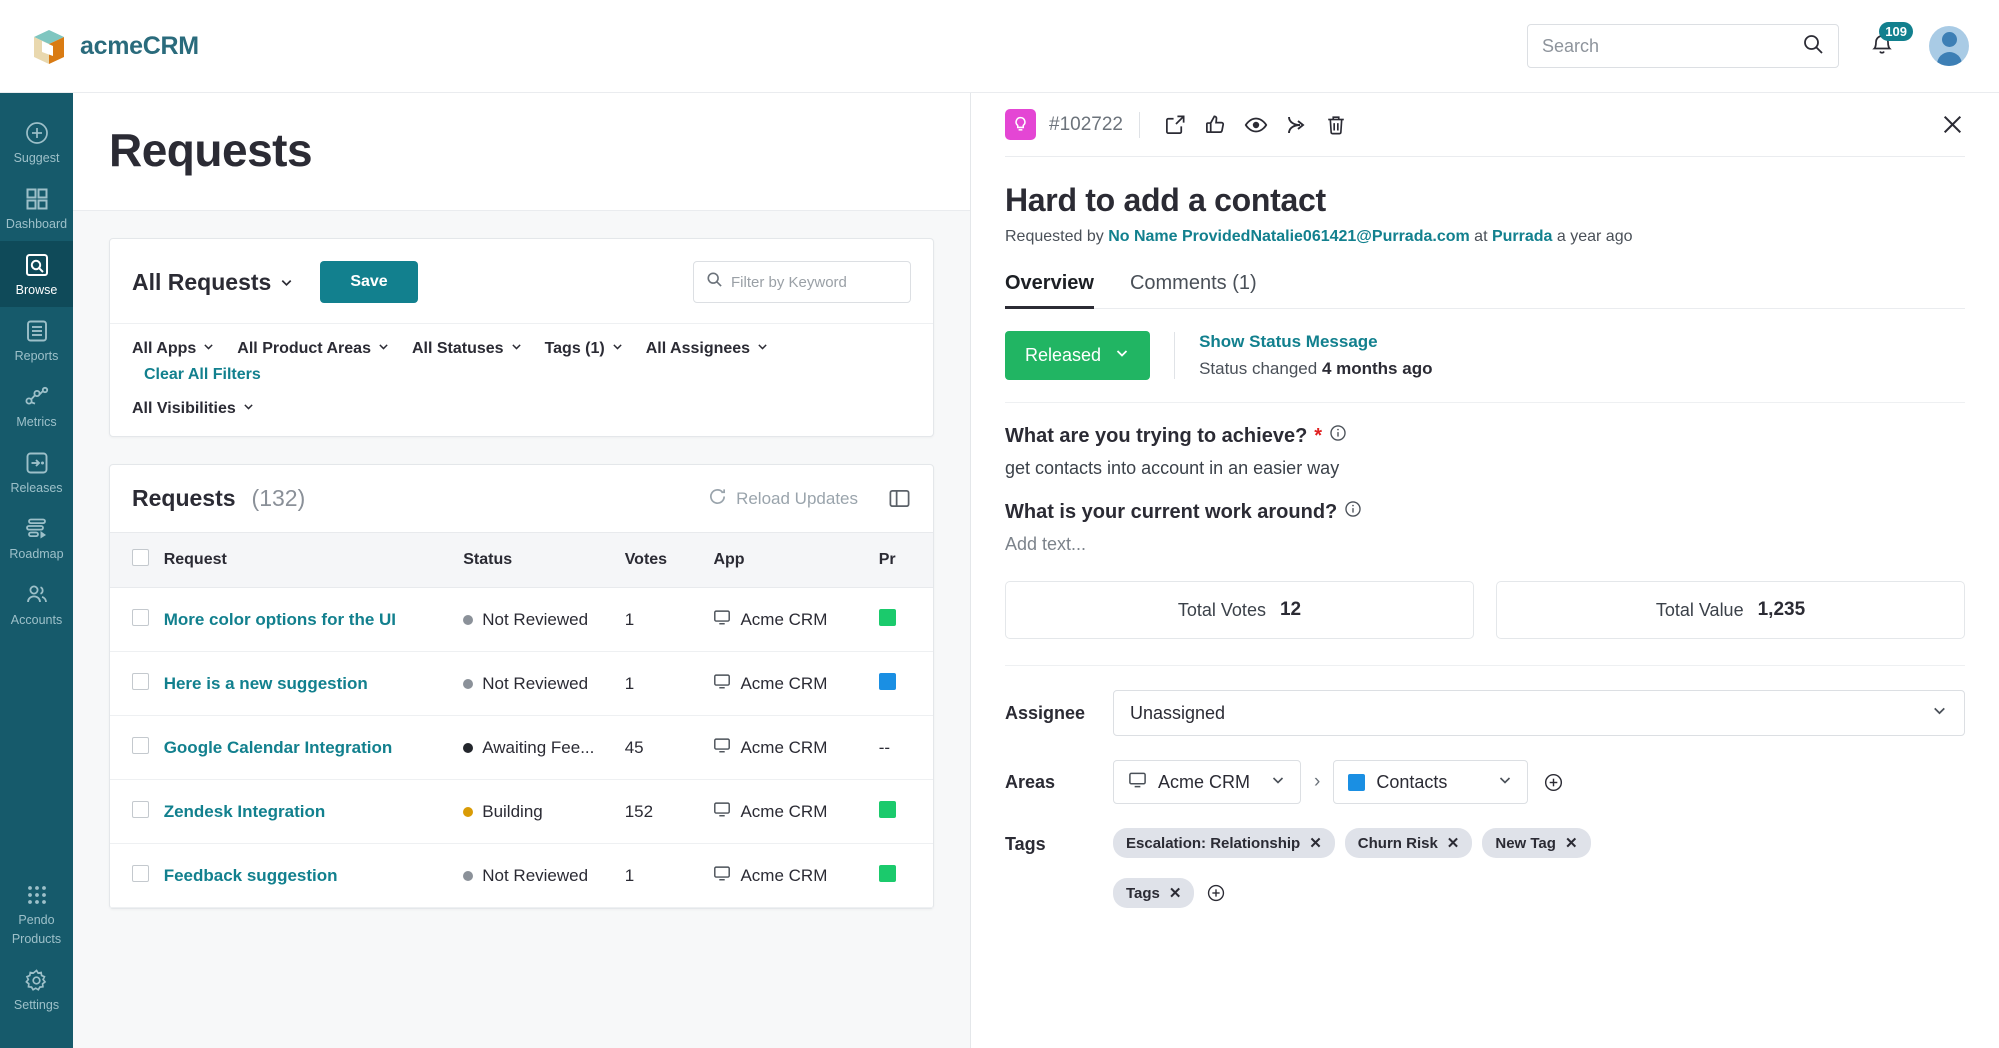 Image resolution: width=1999 pixels, height=1048 pixels. Describe the element at coordinates (899, 498) in the screenshot. I see `column-settings-button` at that location.